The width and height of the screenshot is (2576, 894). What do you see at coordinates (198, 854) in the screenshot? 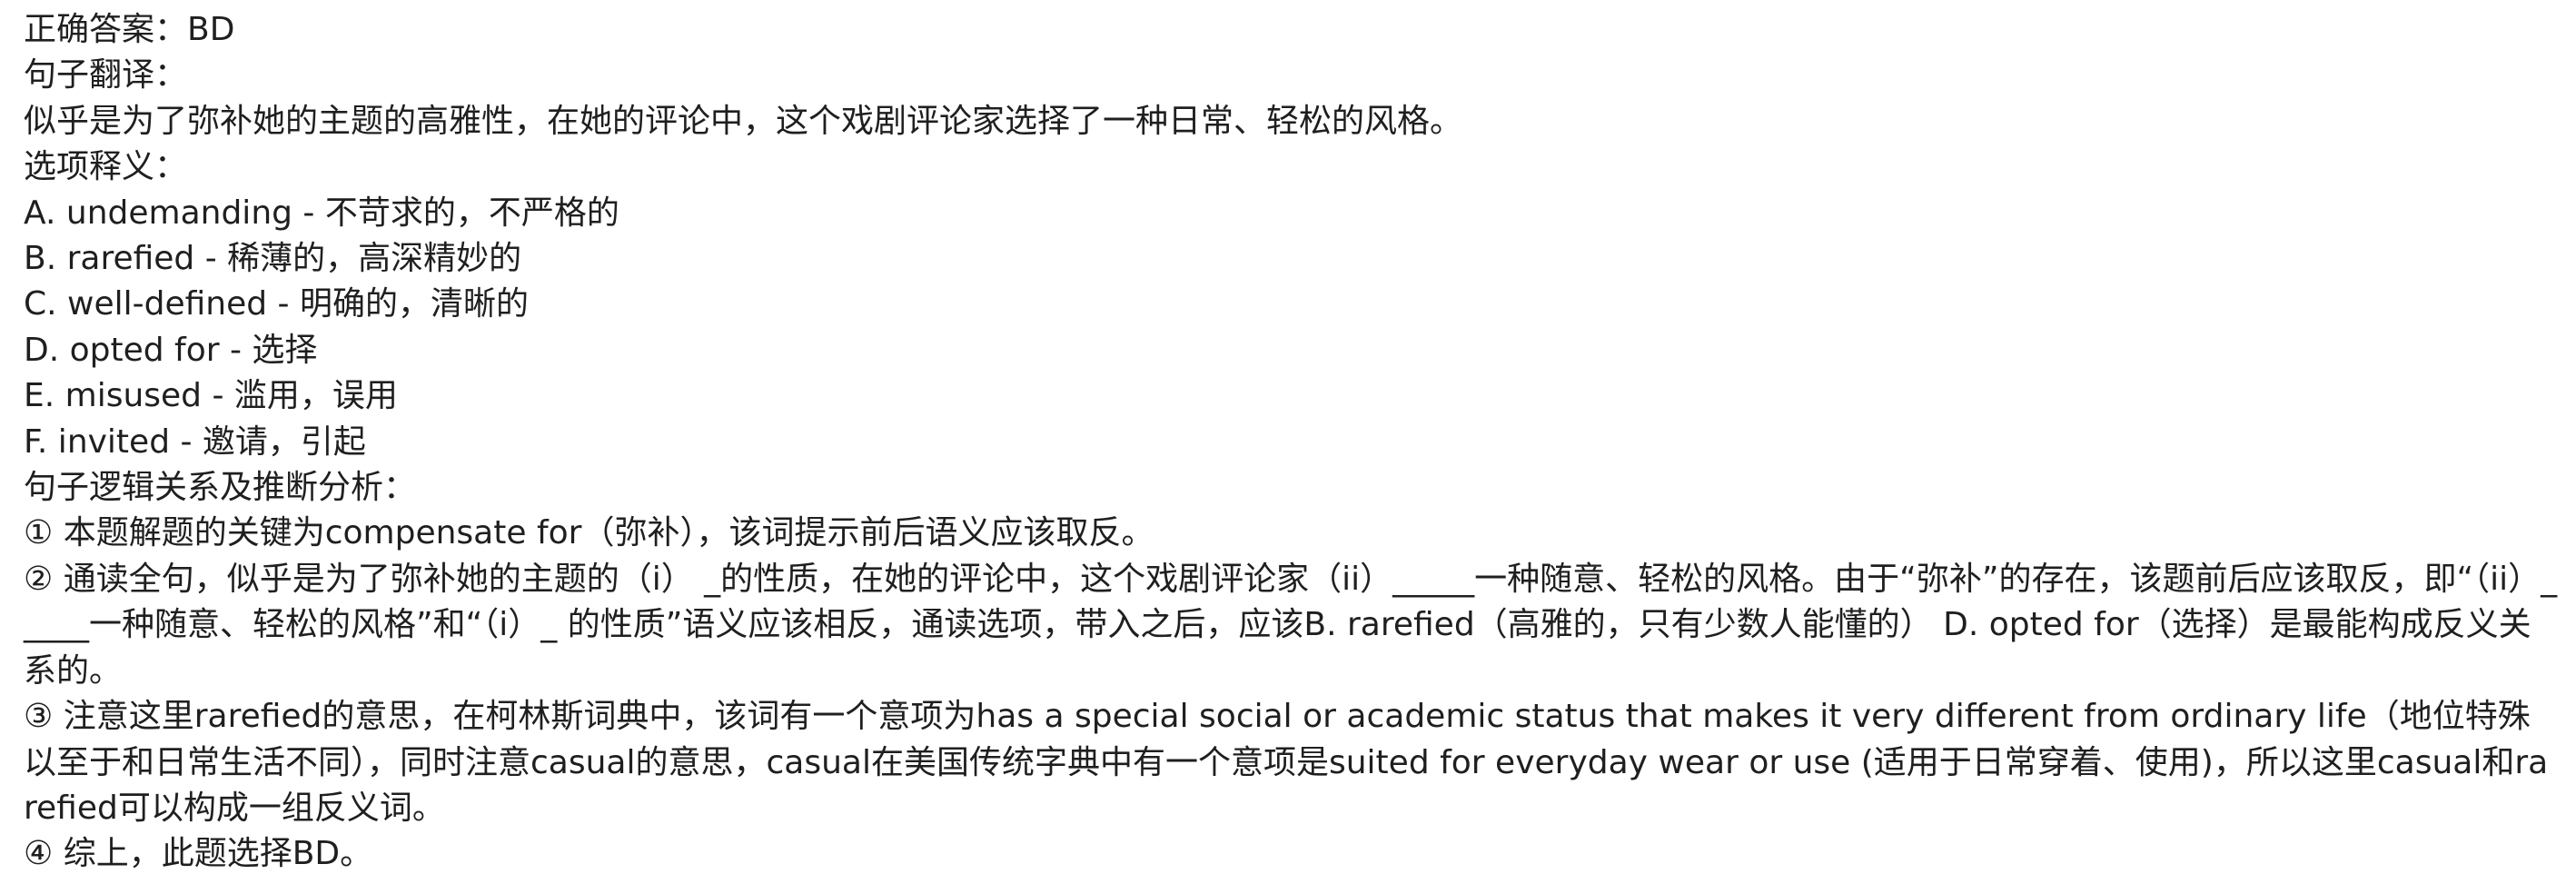
I see `analysis-point-4: ④ 综上，此题选择BD。` at bounding box center [198, 854].